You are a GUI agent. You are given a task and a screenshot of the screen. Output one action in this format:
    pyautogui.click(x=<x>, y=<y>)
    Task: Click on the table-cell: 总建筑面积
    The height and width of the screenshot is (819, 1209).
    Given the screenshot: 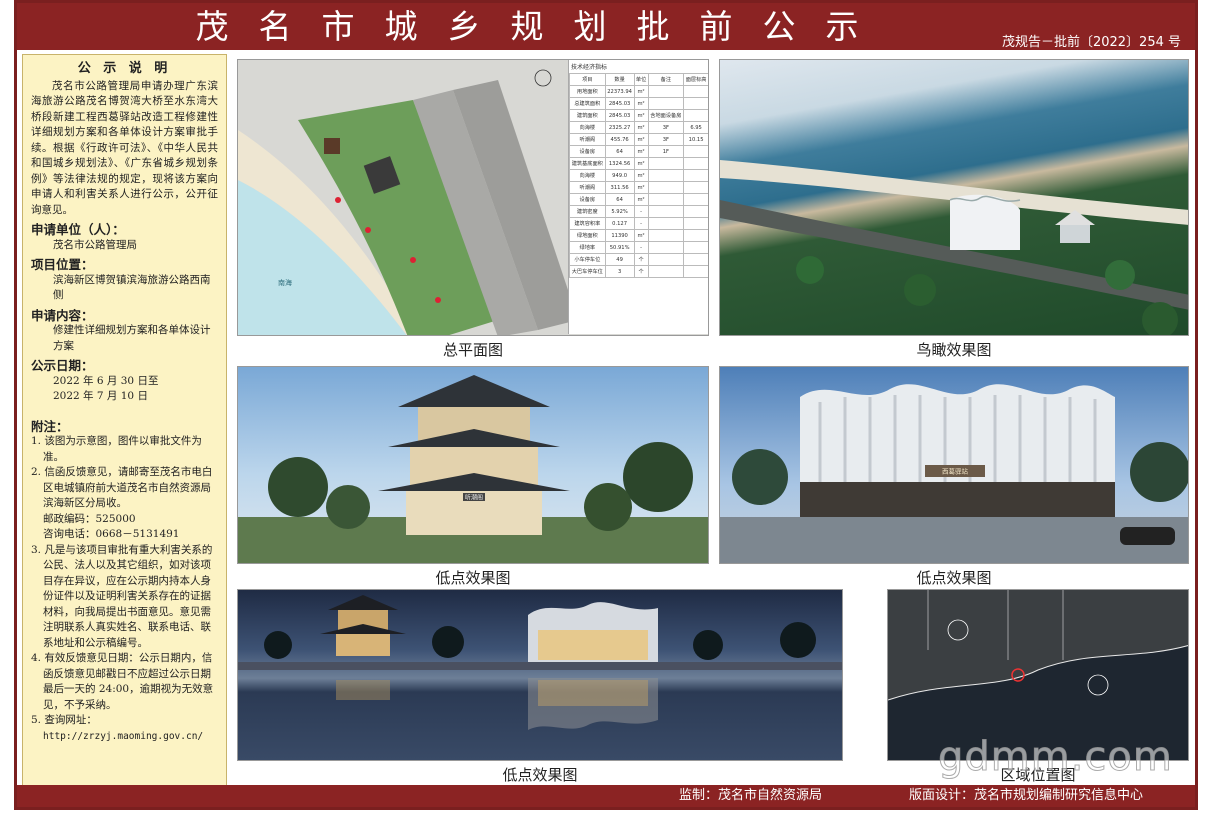 What is the action you would take?
    pyautogui.click(x=587, y=103)
    